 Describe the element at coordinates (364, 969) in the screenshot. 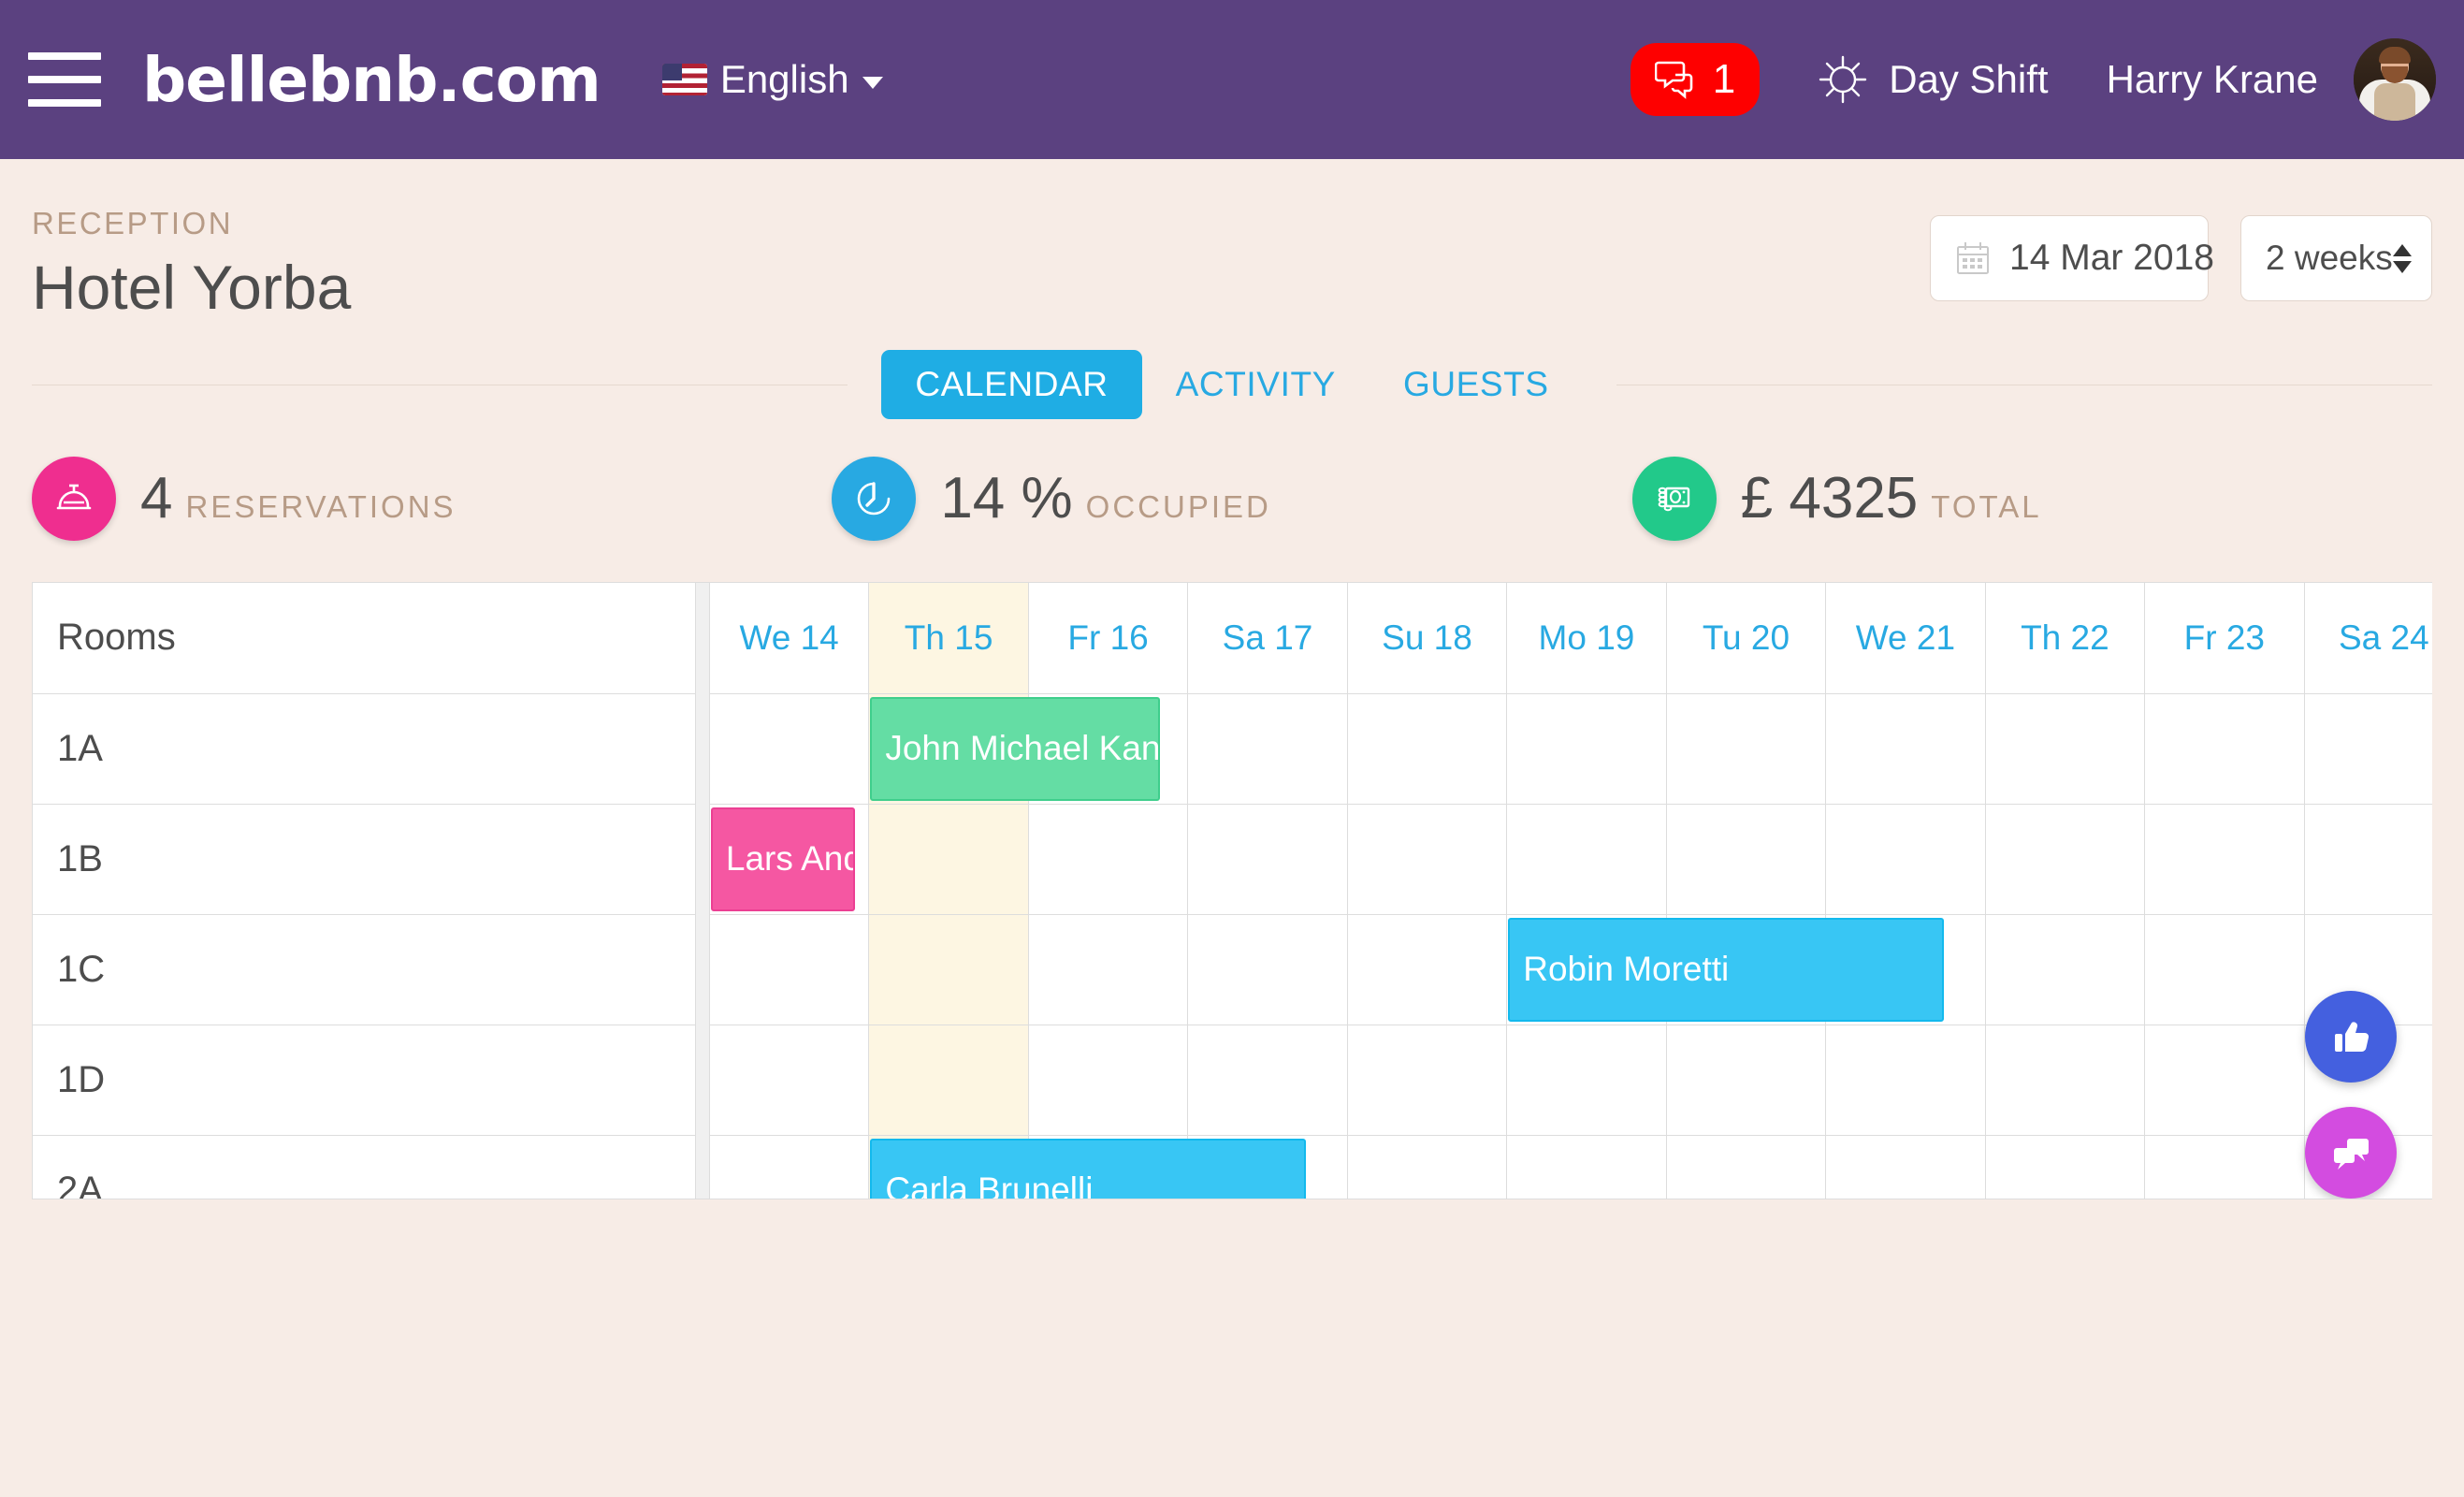

I see `room-label: 1C` at that location.